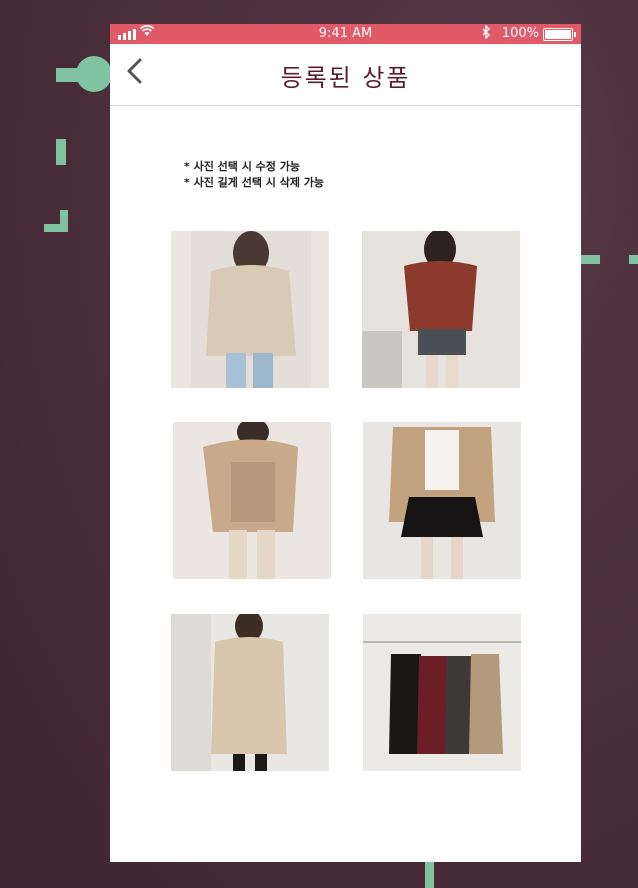 Image resolution: width=638 pixels, height=888 pixels. I want to click on page-title: 등록된 상품, so click(345, 78).